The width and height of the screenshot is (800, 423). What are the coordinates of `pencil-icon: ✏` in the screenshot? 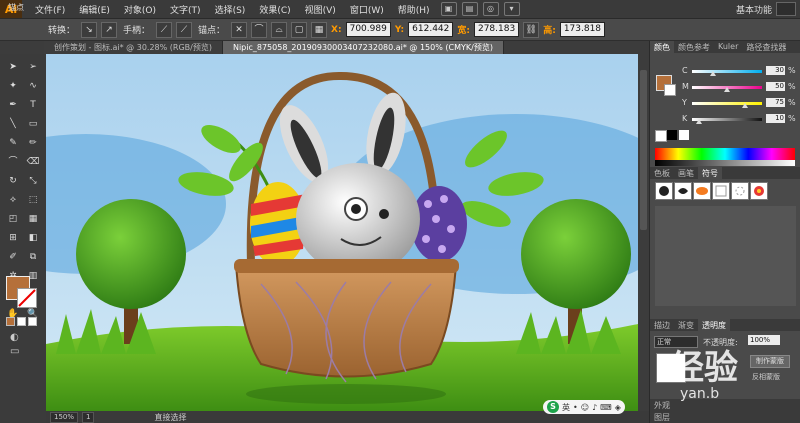 It's located at (33, 143).